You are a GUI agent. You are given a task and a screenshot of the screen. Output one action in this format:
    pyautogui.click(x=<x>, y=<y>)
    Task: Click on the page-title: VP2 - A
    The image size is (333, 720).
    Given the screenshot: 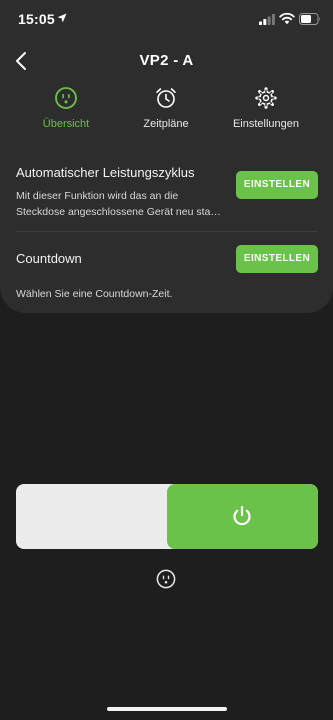 What is the action you would take?
    pyautogui.click(x=166, y=60)
    